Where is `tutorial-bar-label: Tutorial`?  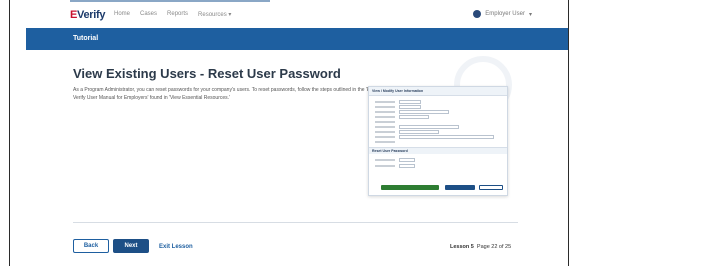
tutorial-bar-label: Tutorial is located at coordinates (86, 38).